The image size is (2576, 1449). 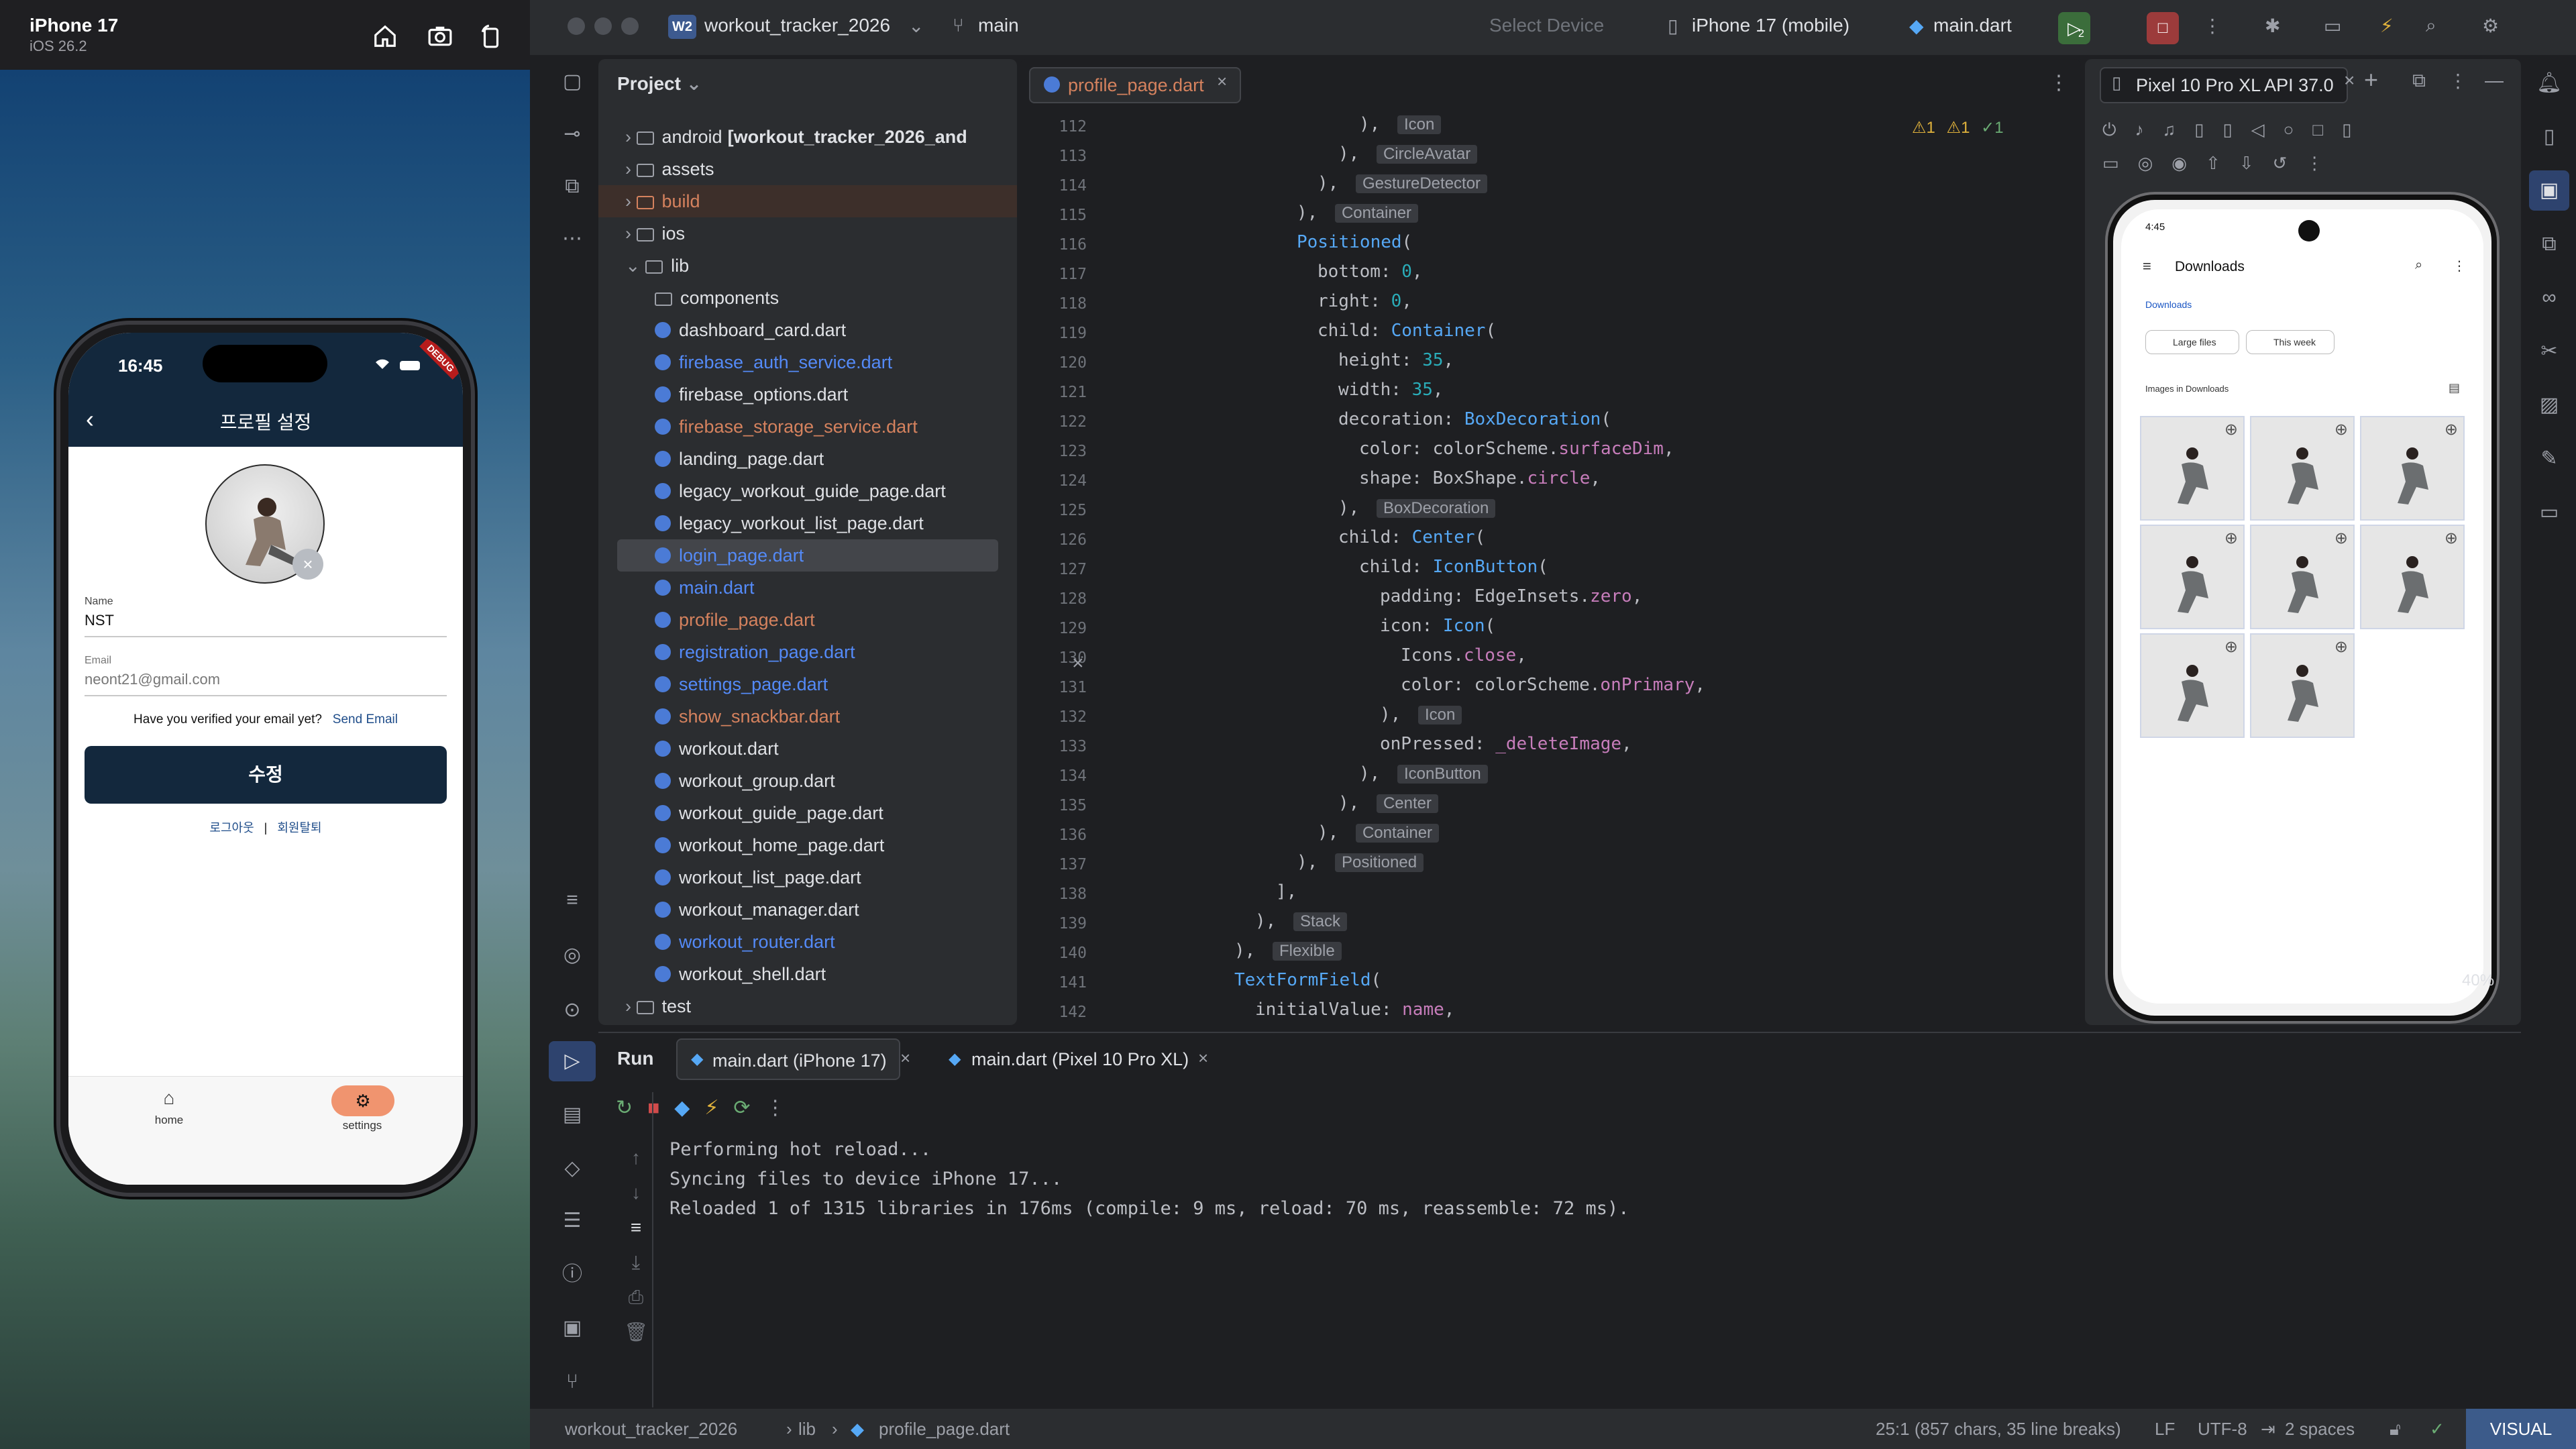 What do you see at coordinates (636, 1192) in the screenshot?
I see `arrow-down-icon: ↓` at bounding box center [636, 1192].